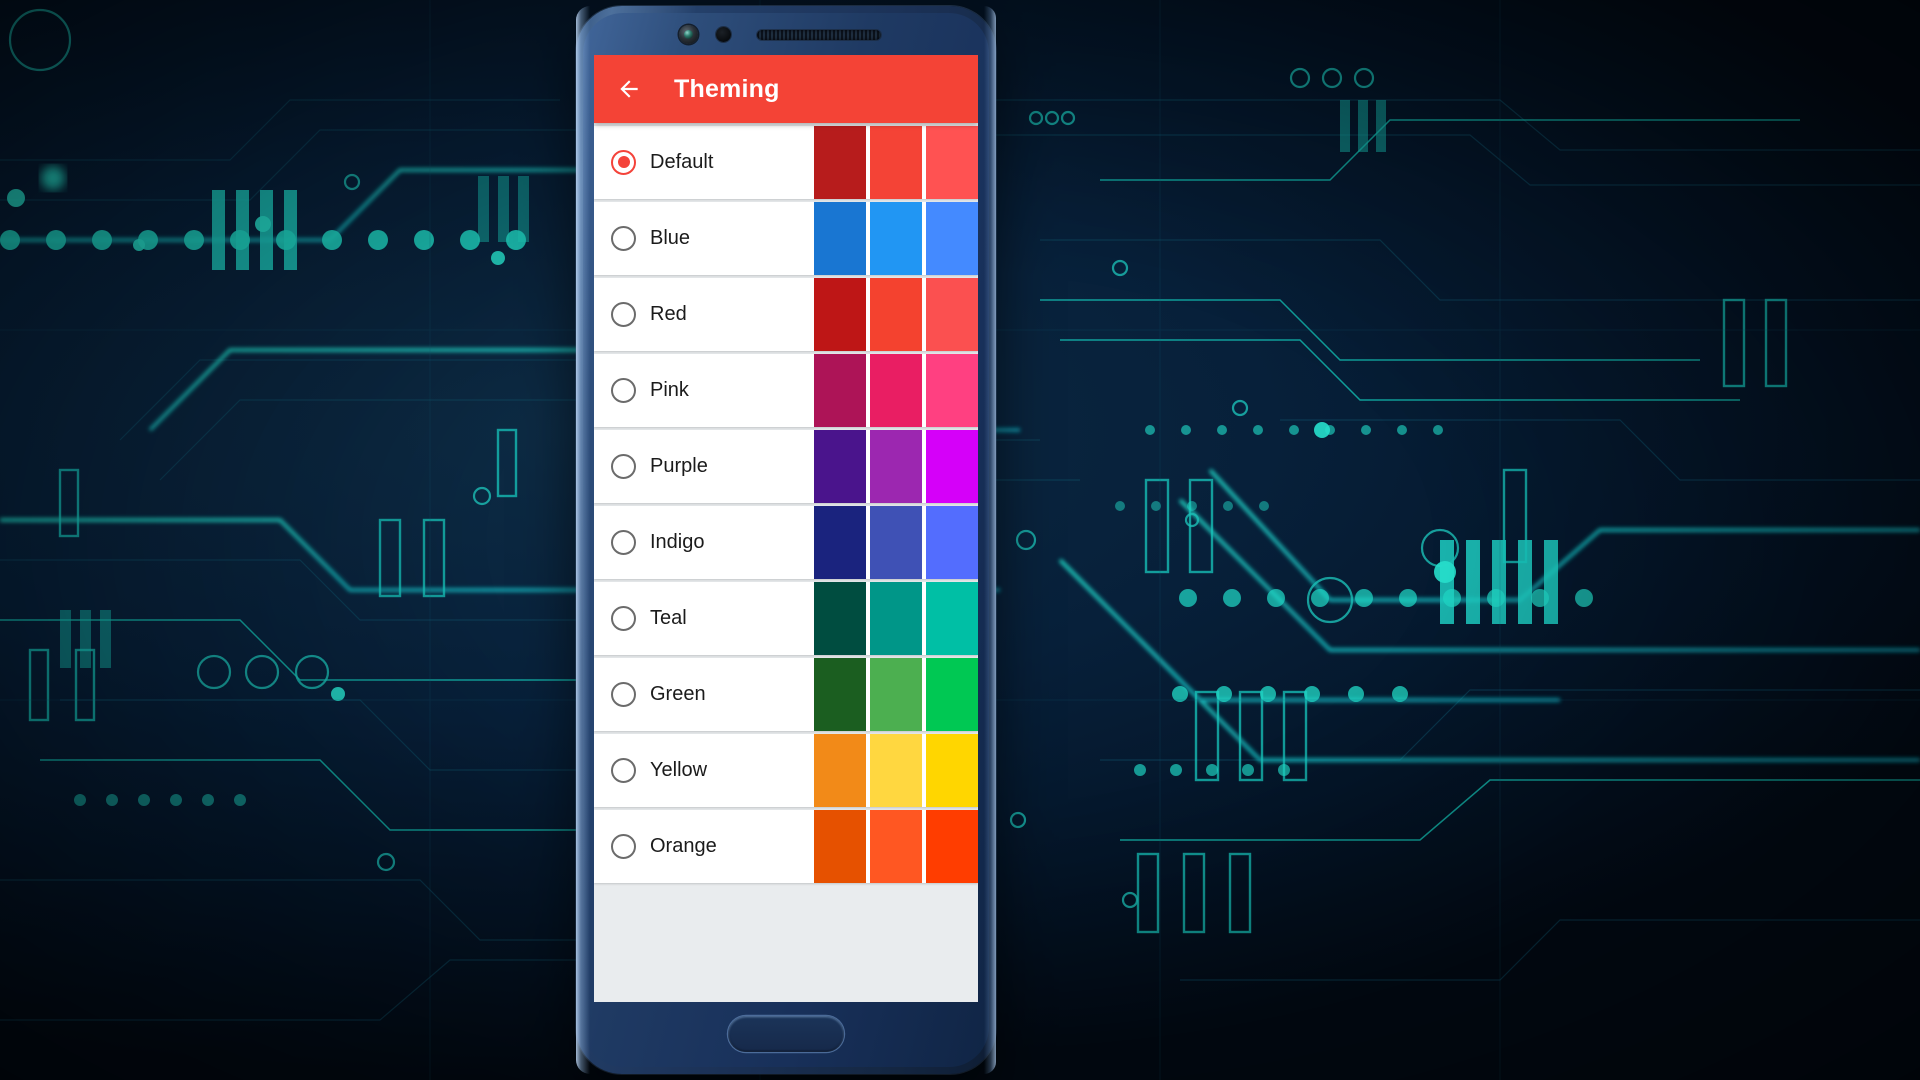 The image size is (1920, 1080). I want to click on camera-icon, so click(688, 34).